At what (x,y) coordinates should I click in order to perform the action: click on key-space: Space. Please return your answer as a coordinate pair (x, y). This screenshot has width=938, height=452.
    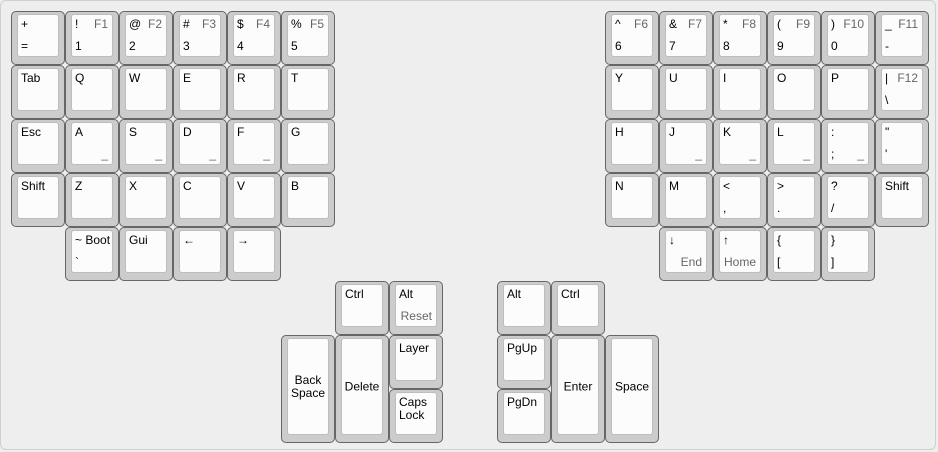
    Looking at the image, I should click on (632, 389).